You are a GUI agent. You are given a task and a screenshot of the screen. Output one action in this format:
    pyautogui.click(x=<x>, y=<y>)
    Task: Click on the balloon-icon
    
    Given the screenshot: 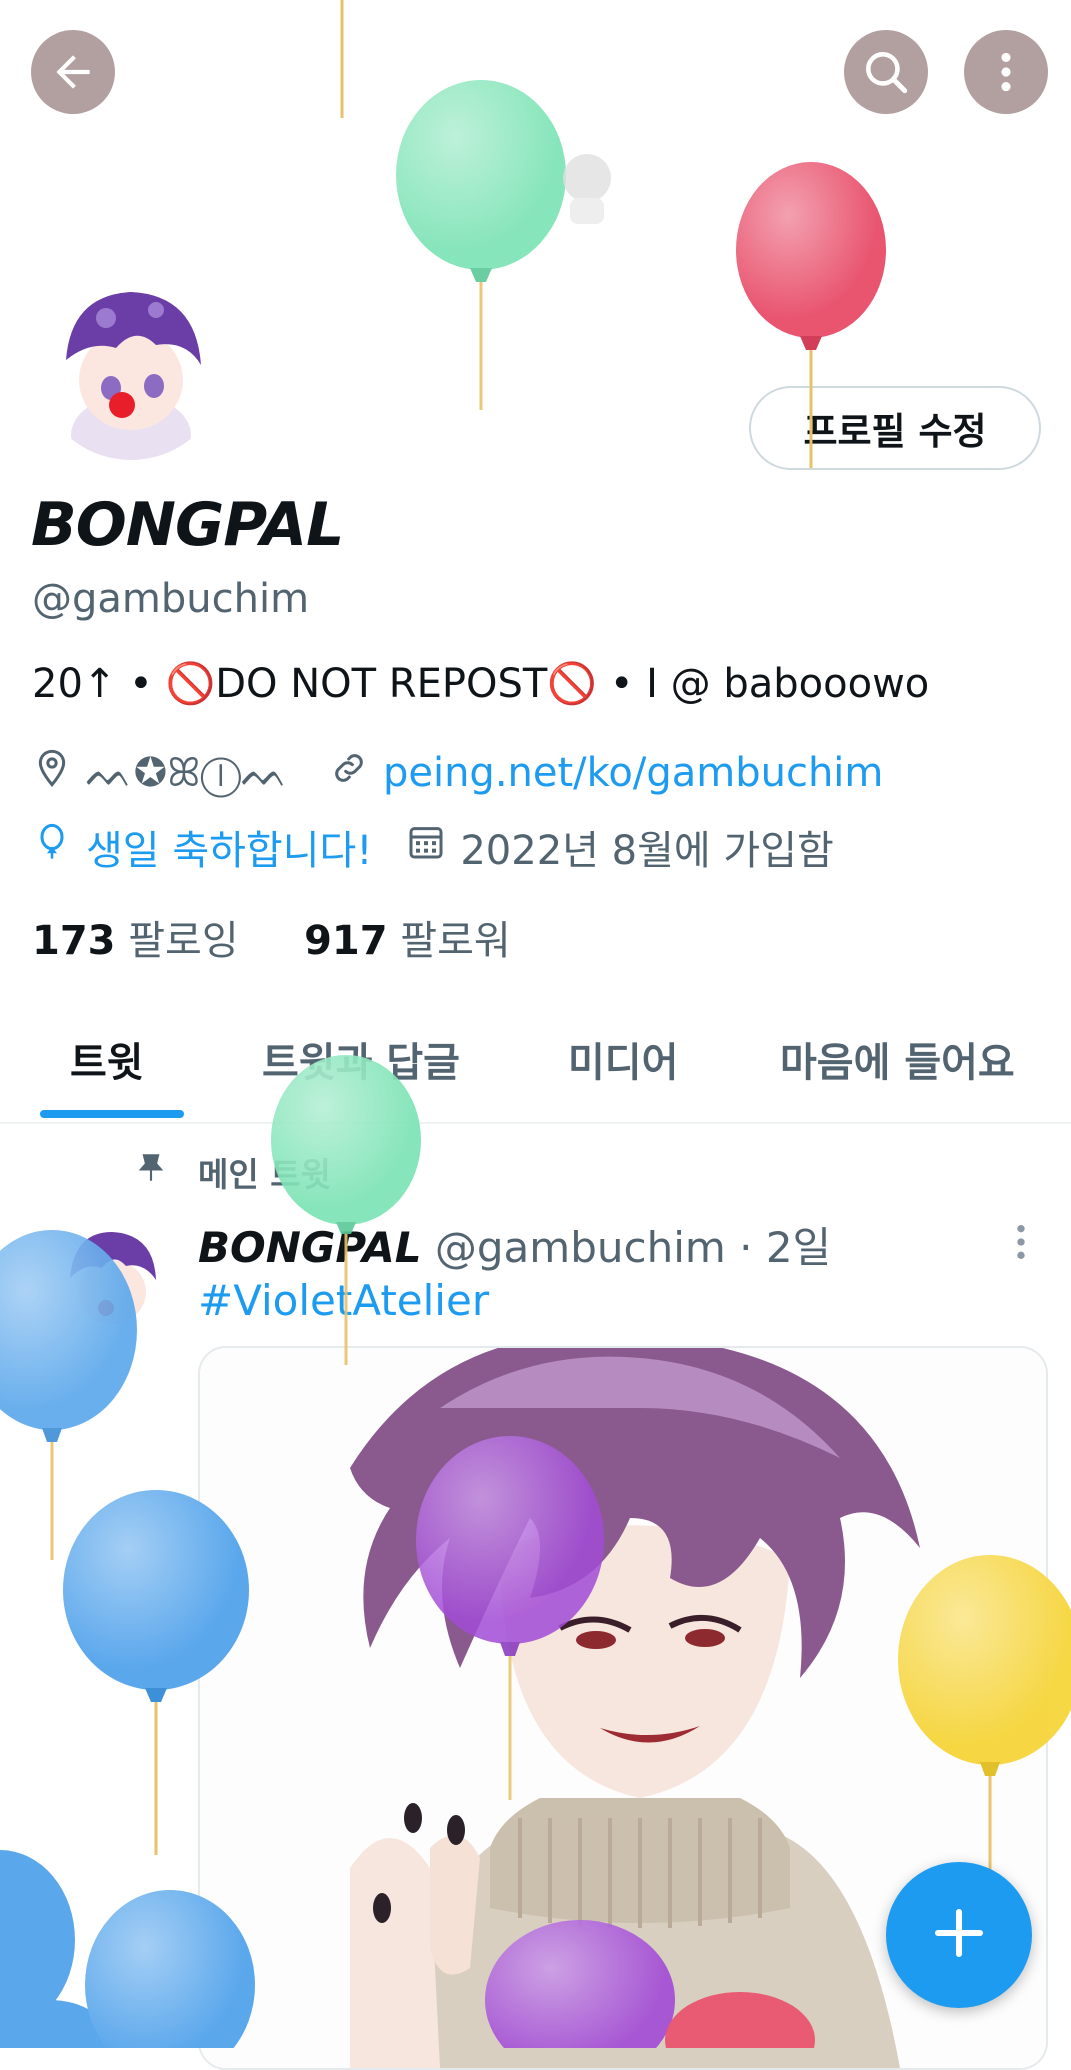 What is the action you would take?
    pyautogui.click(x=59, y=847)
    